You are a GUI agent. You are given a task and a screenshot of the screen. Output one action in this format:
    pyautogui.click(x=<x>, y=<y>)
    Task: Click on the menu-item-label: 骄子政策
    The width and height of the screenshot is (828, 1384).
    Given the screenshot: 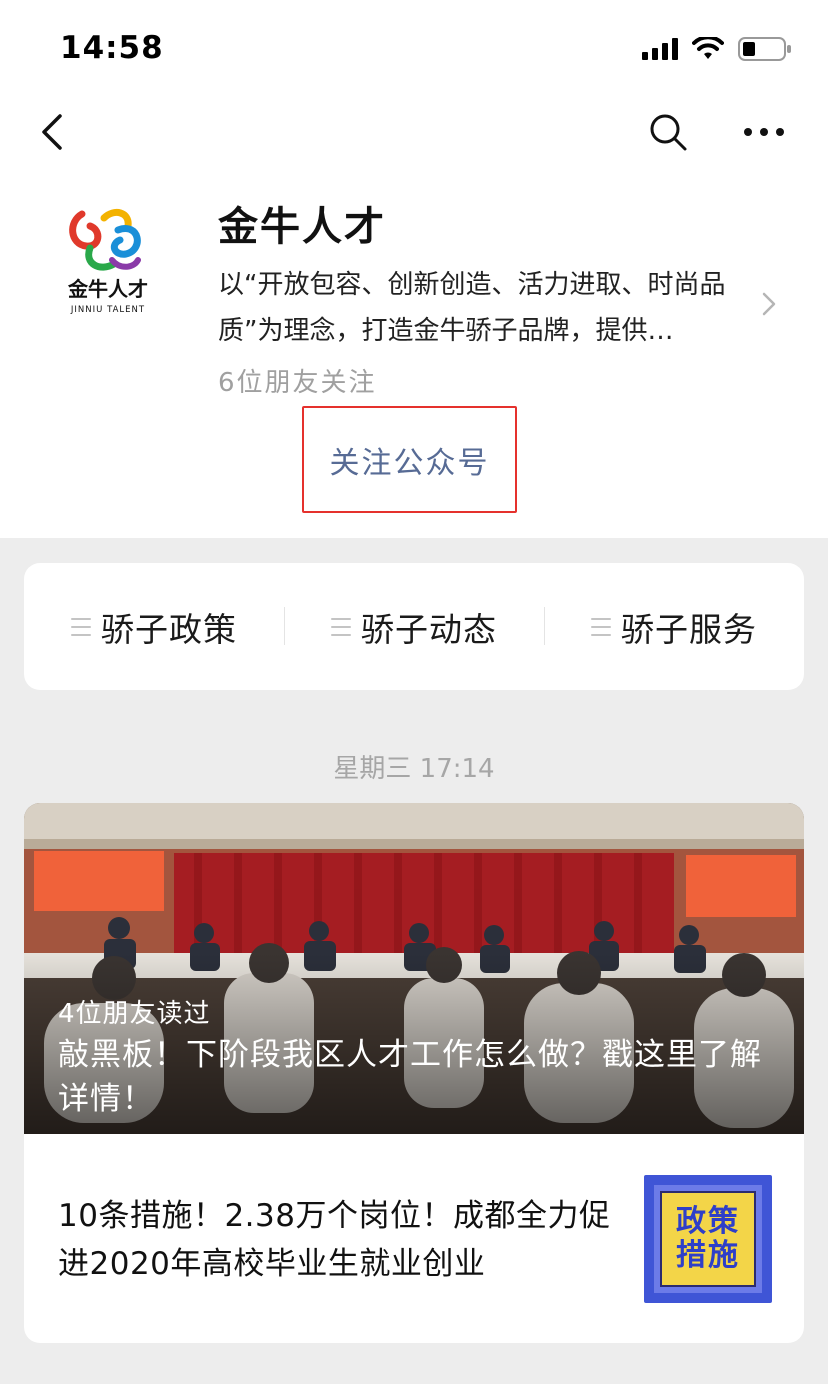 What is the action you would take?
    pyautogui.click(x=169, y=629)
    